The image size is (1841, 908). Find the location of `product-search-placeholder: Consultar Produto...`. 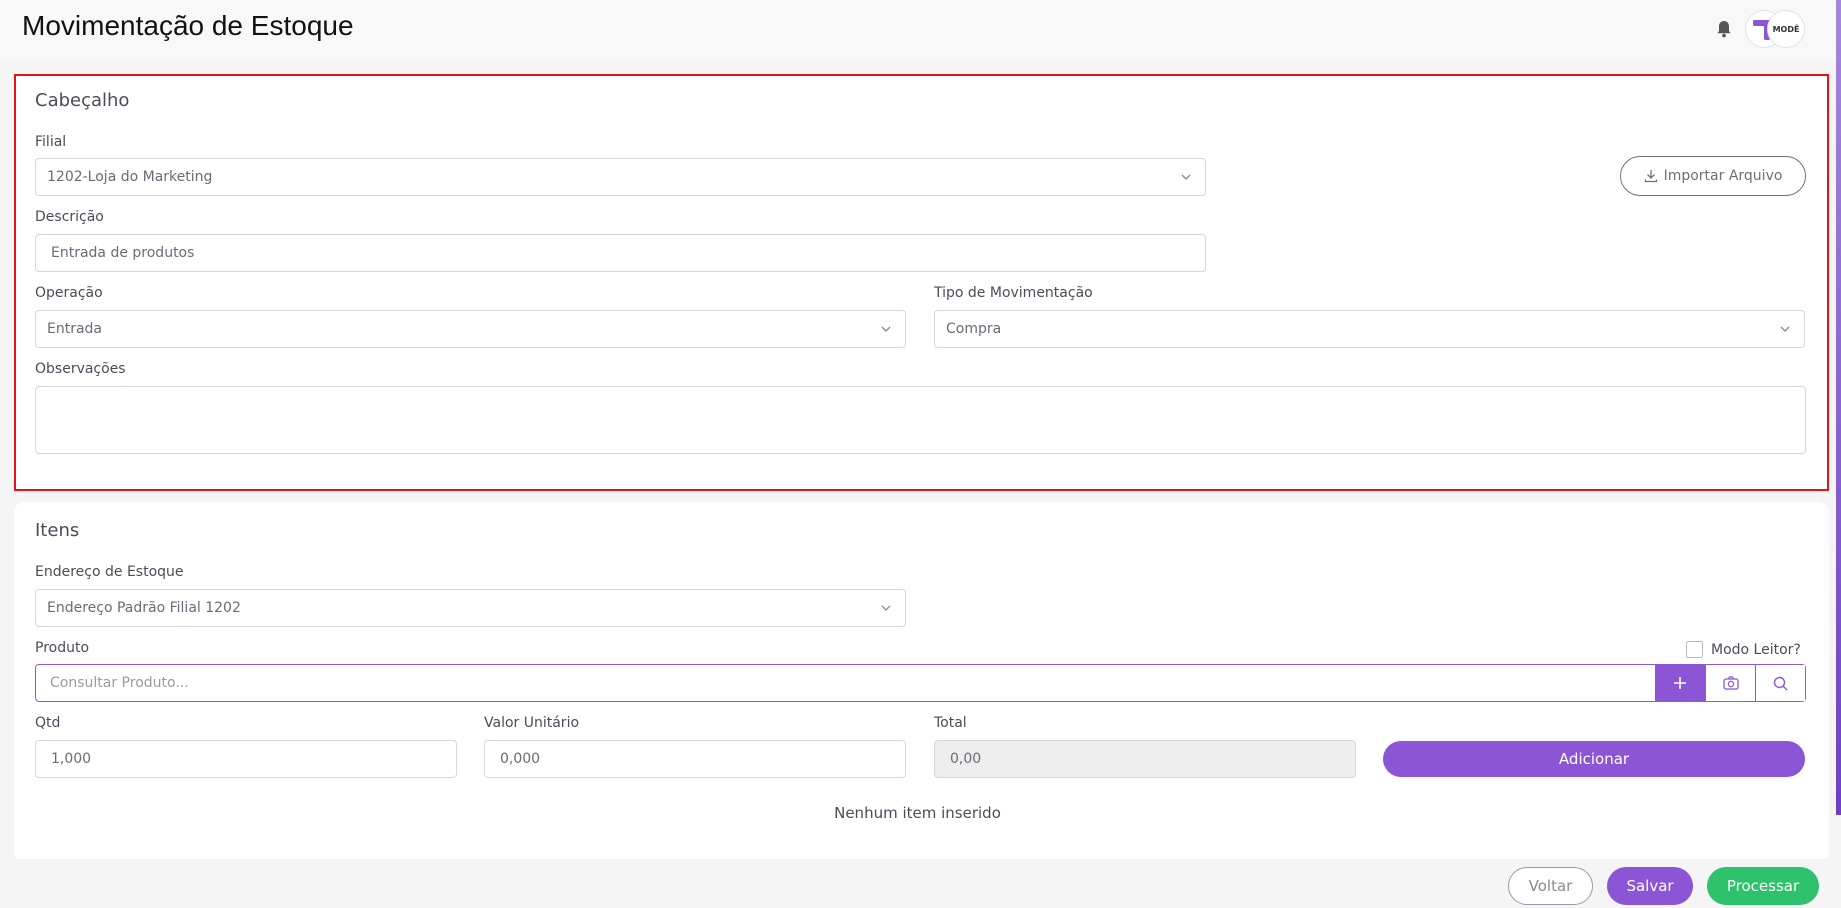

product-search-placeholder: Consultar Produto... is located at coordinates (119, 683).